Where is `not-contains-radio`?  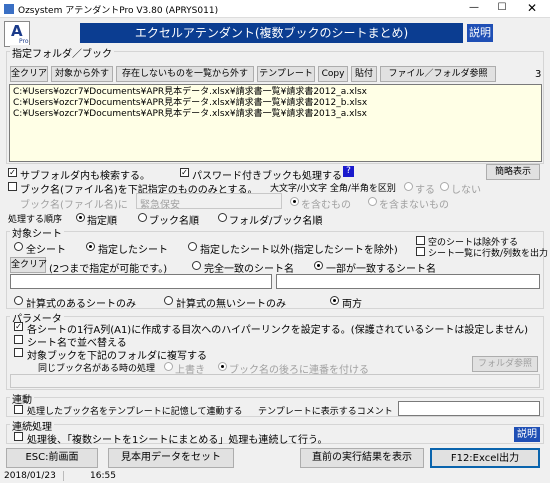
not-contains-radio is located at coordinates (372, 201).